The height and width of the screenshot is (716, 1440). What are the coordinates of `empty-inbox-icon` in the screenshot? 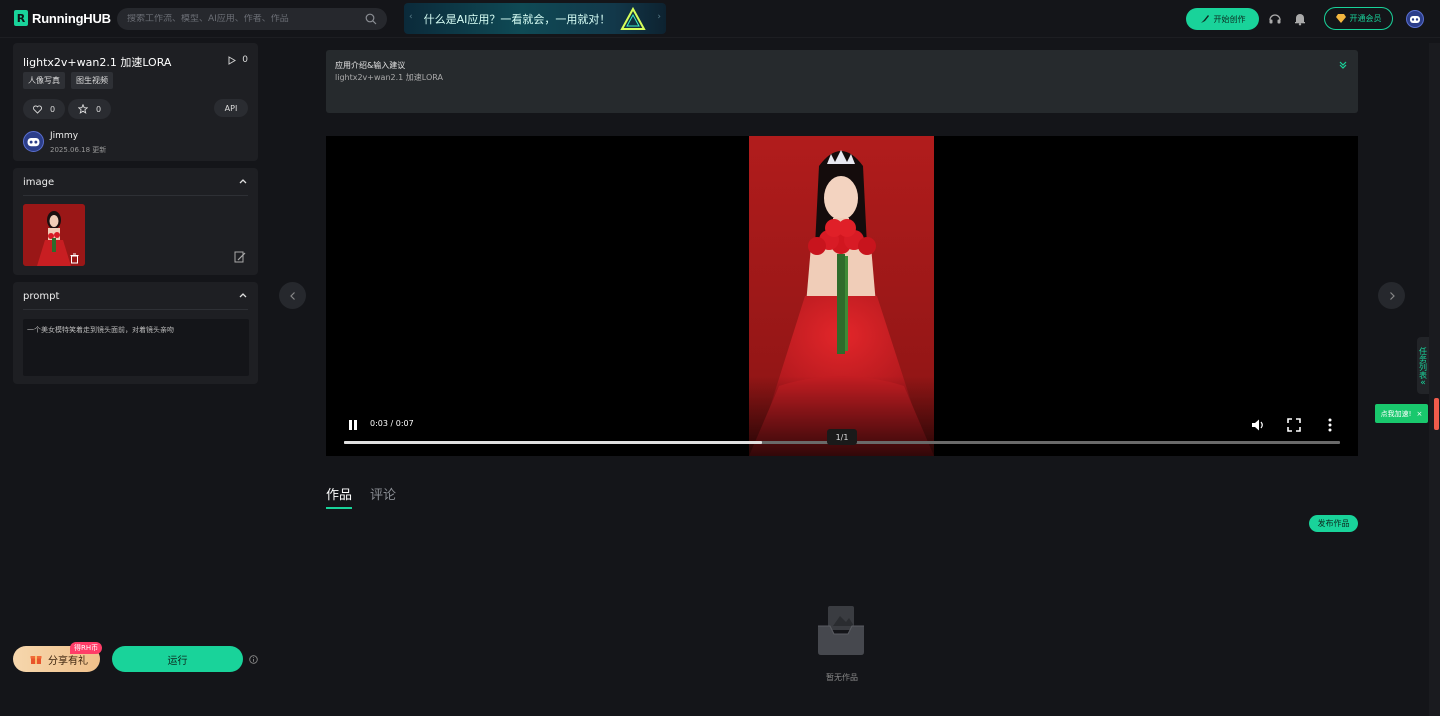 It's located at (841, 630).